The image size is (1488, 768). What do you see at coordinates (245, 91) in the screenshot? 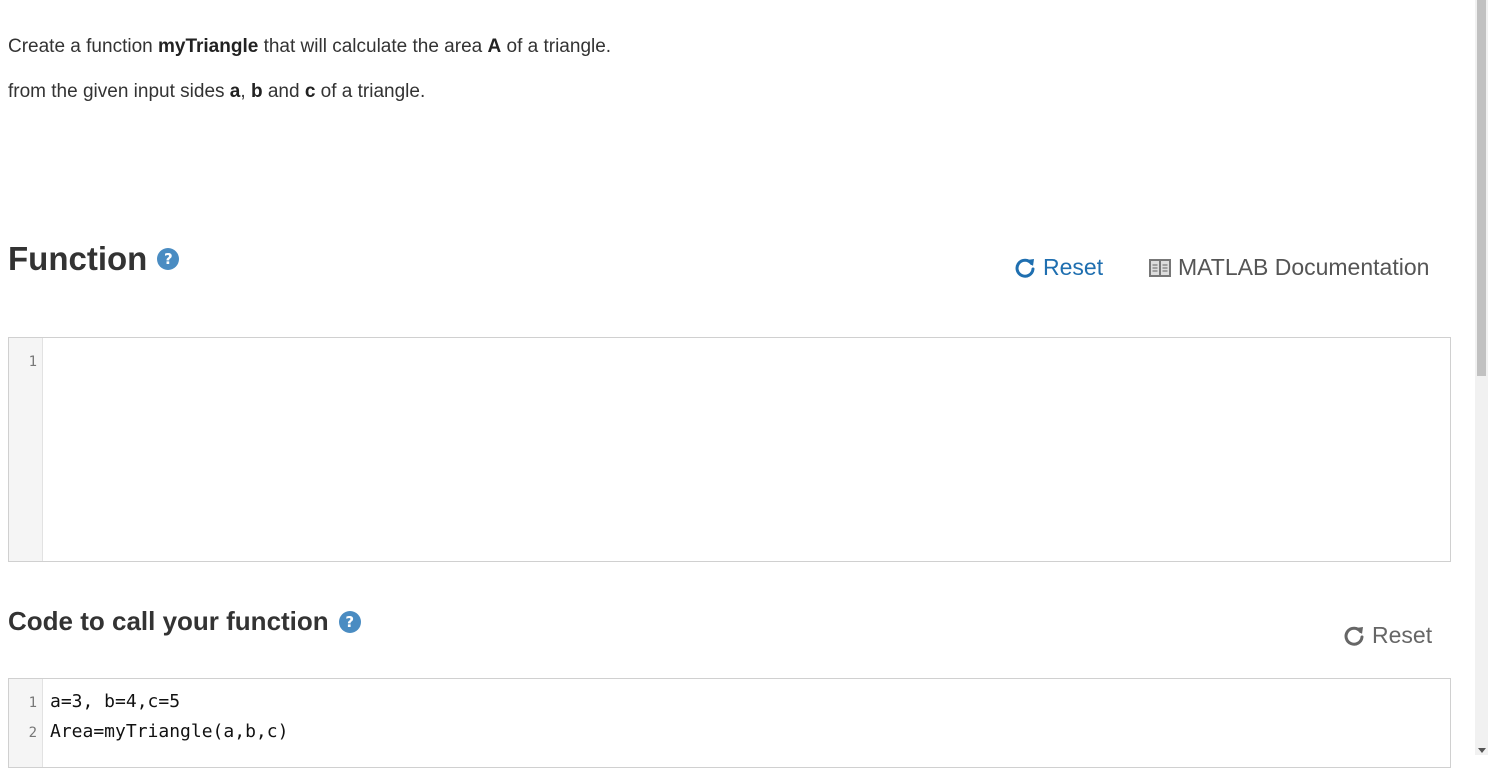
I see `description-text: ,` at bounding box center [245, 91].